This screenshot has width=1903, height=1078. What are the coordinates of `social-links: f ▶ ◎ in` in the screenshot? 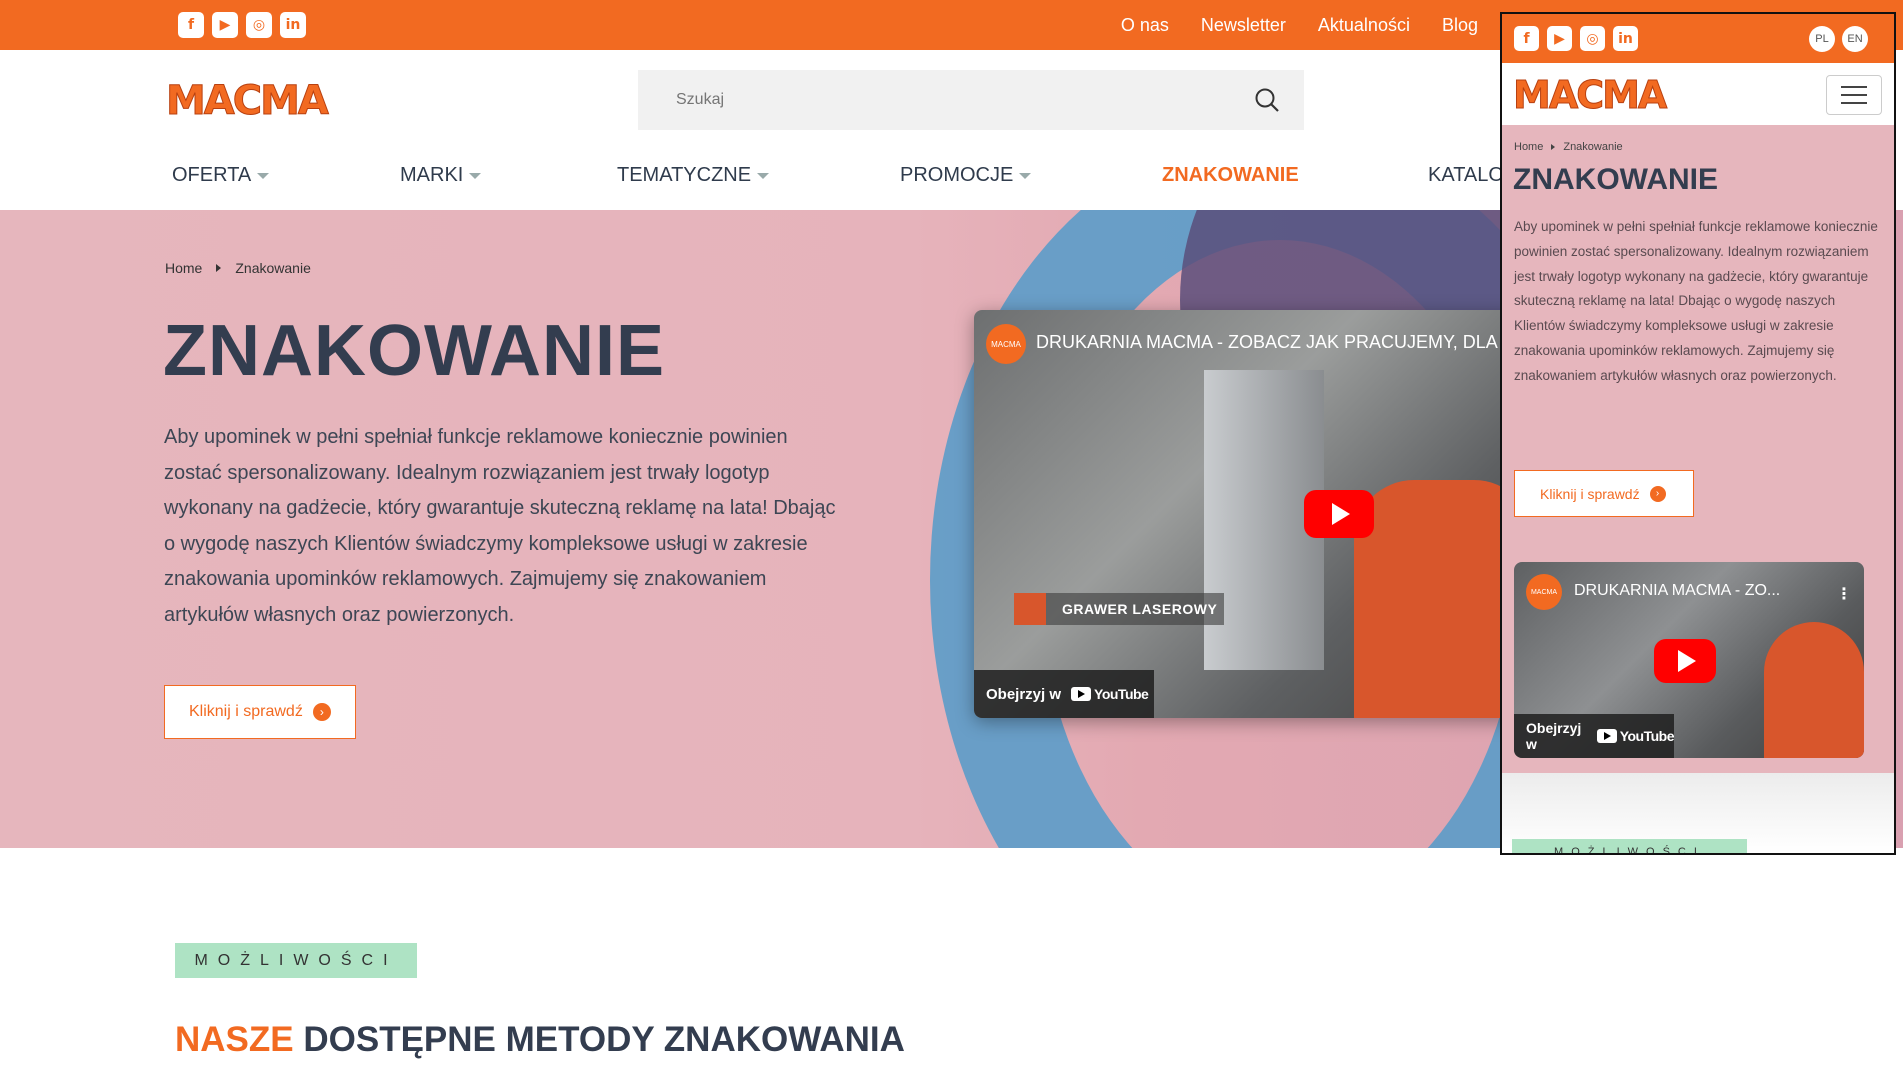 It's located at (242, 25).